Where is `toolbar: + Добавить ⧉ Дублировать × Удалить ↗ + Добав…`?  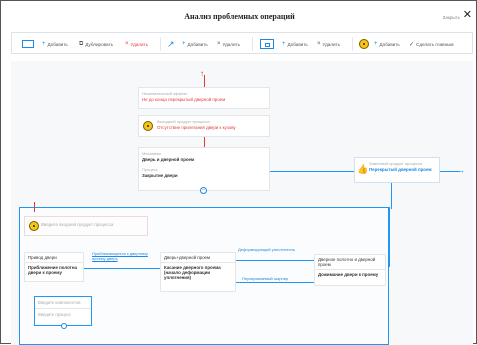 toolbar: + Добавить ⧉ Дублировать × Удалить ↗ + Добав… is located at coordinates (242, 43).